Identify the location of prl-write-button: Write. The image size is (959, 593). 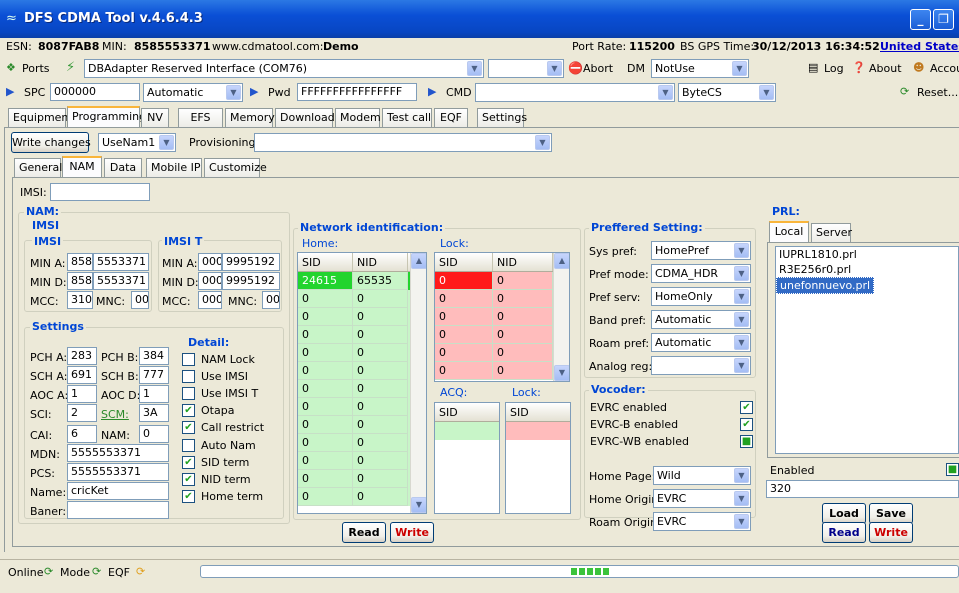
(891, 532).